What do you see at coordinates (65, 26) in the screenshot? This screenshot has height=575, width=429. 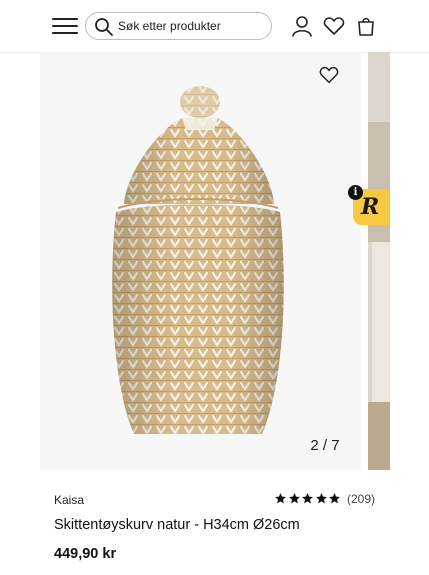 I see `hamburger-menu-icon` at bounding box center [65, 26].